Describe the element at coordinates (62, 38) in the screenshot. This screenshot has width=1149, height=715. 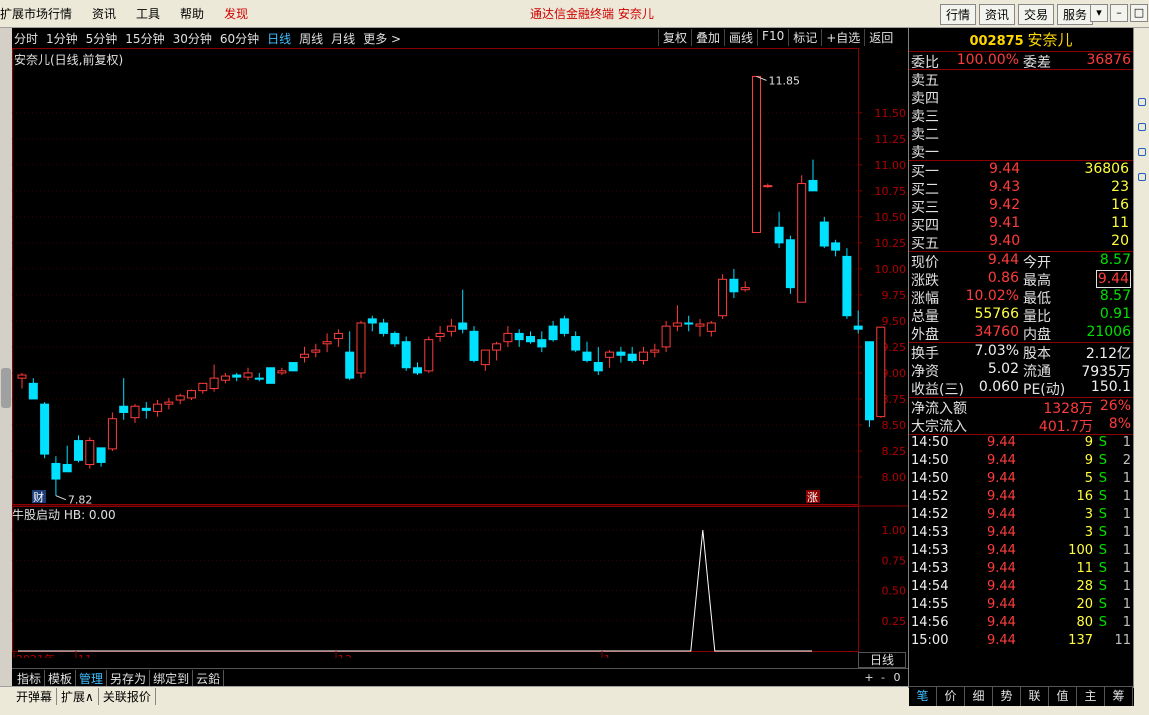
I see `period-1: 1分钟` at that location.